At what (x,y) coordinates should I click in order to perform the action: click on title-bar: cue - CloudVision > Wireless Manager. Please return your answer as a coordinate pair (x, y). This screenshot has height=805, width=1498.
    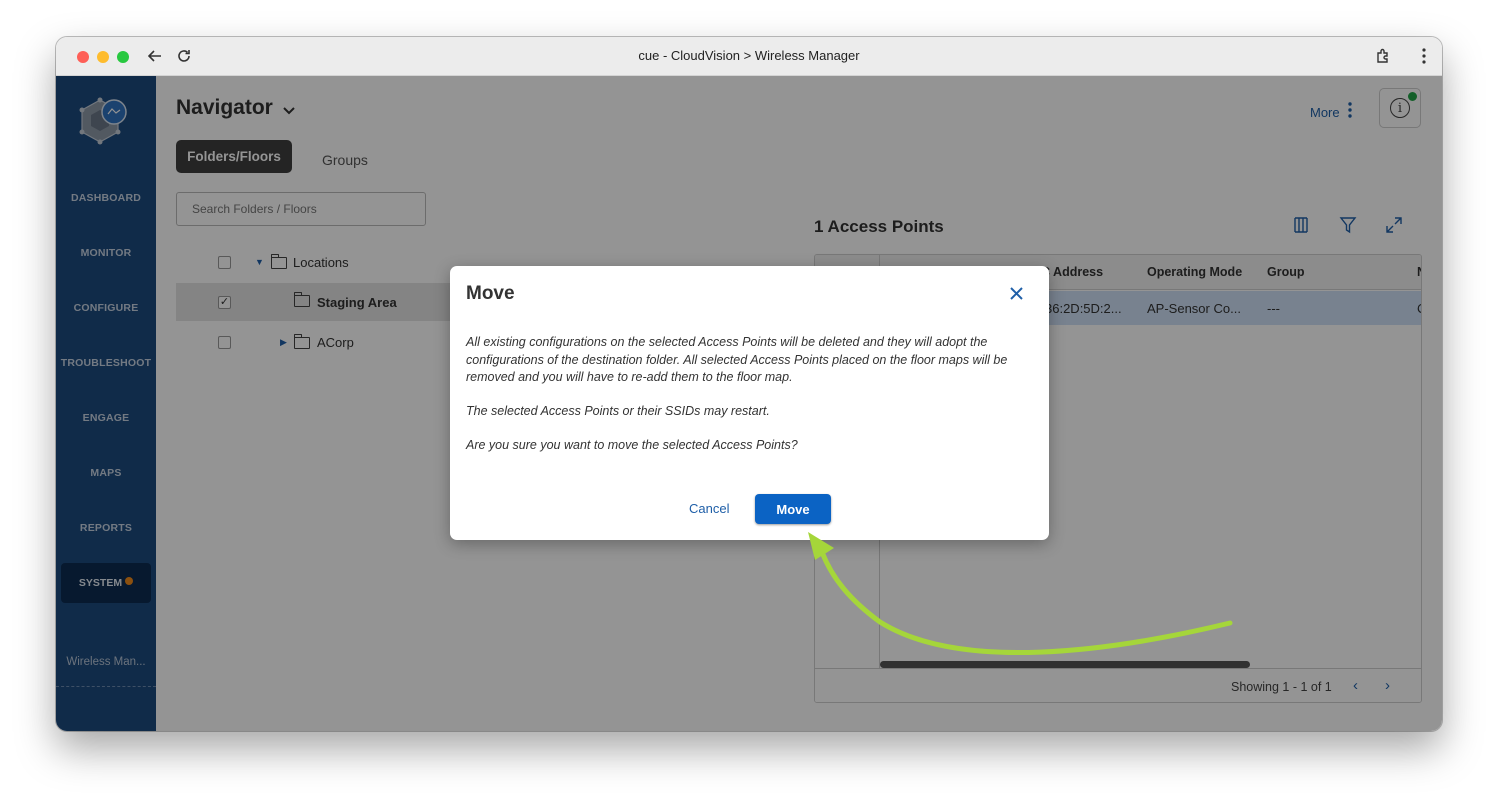
    Looking at the image, I should click on (749, 56).